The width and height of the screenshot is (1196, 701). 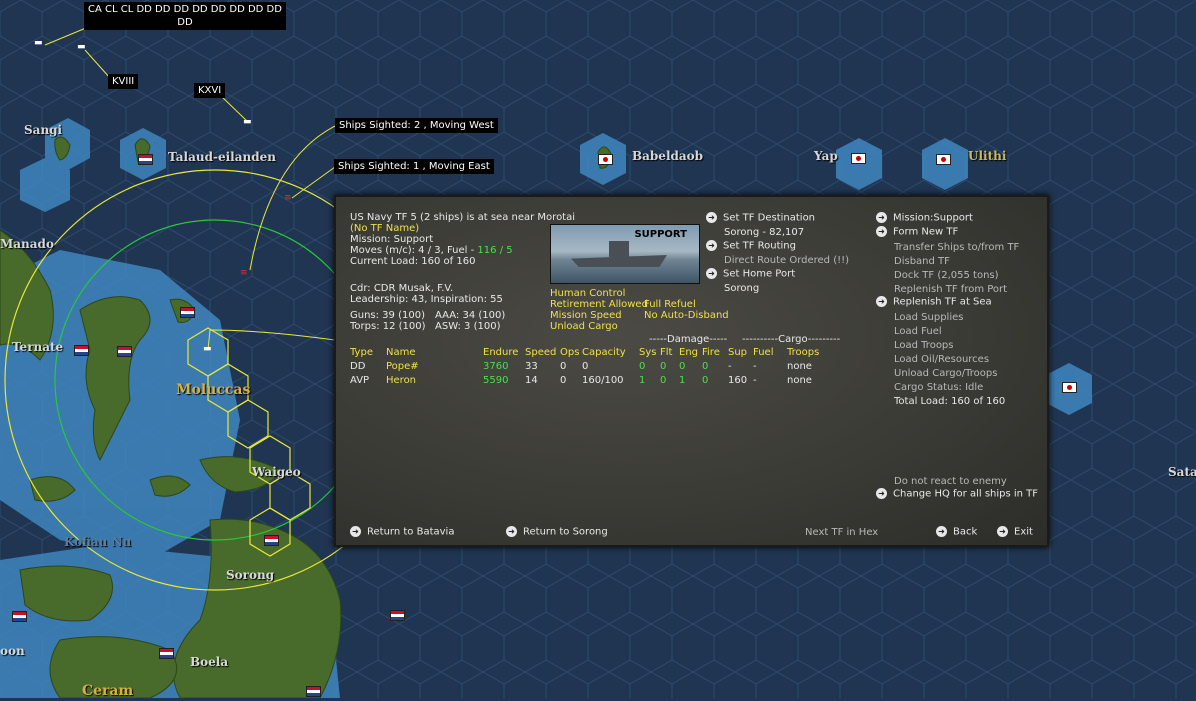 I want to click on cargo-group-header: ----------Cargo---------, so click(x=791, y=339).